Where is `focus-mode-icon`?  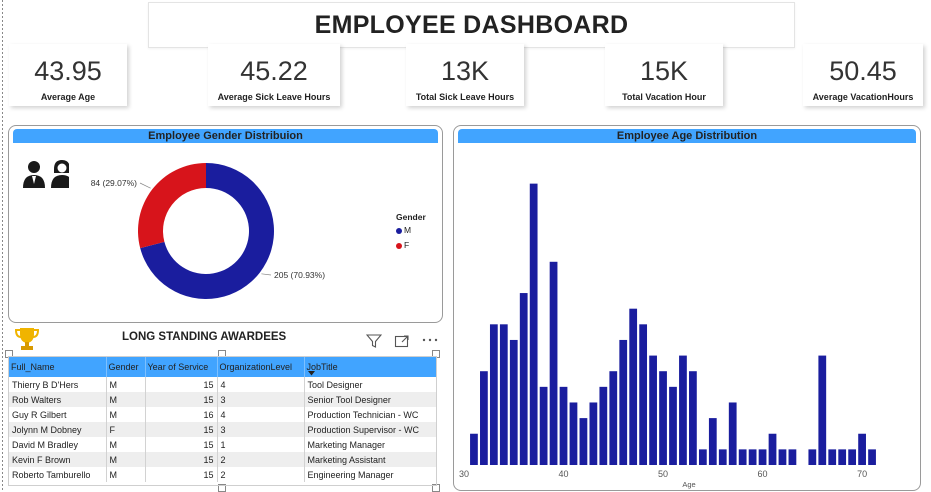
focus-mode-icon is located at coordinates (402, 341).